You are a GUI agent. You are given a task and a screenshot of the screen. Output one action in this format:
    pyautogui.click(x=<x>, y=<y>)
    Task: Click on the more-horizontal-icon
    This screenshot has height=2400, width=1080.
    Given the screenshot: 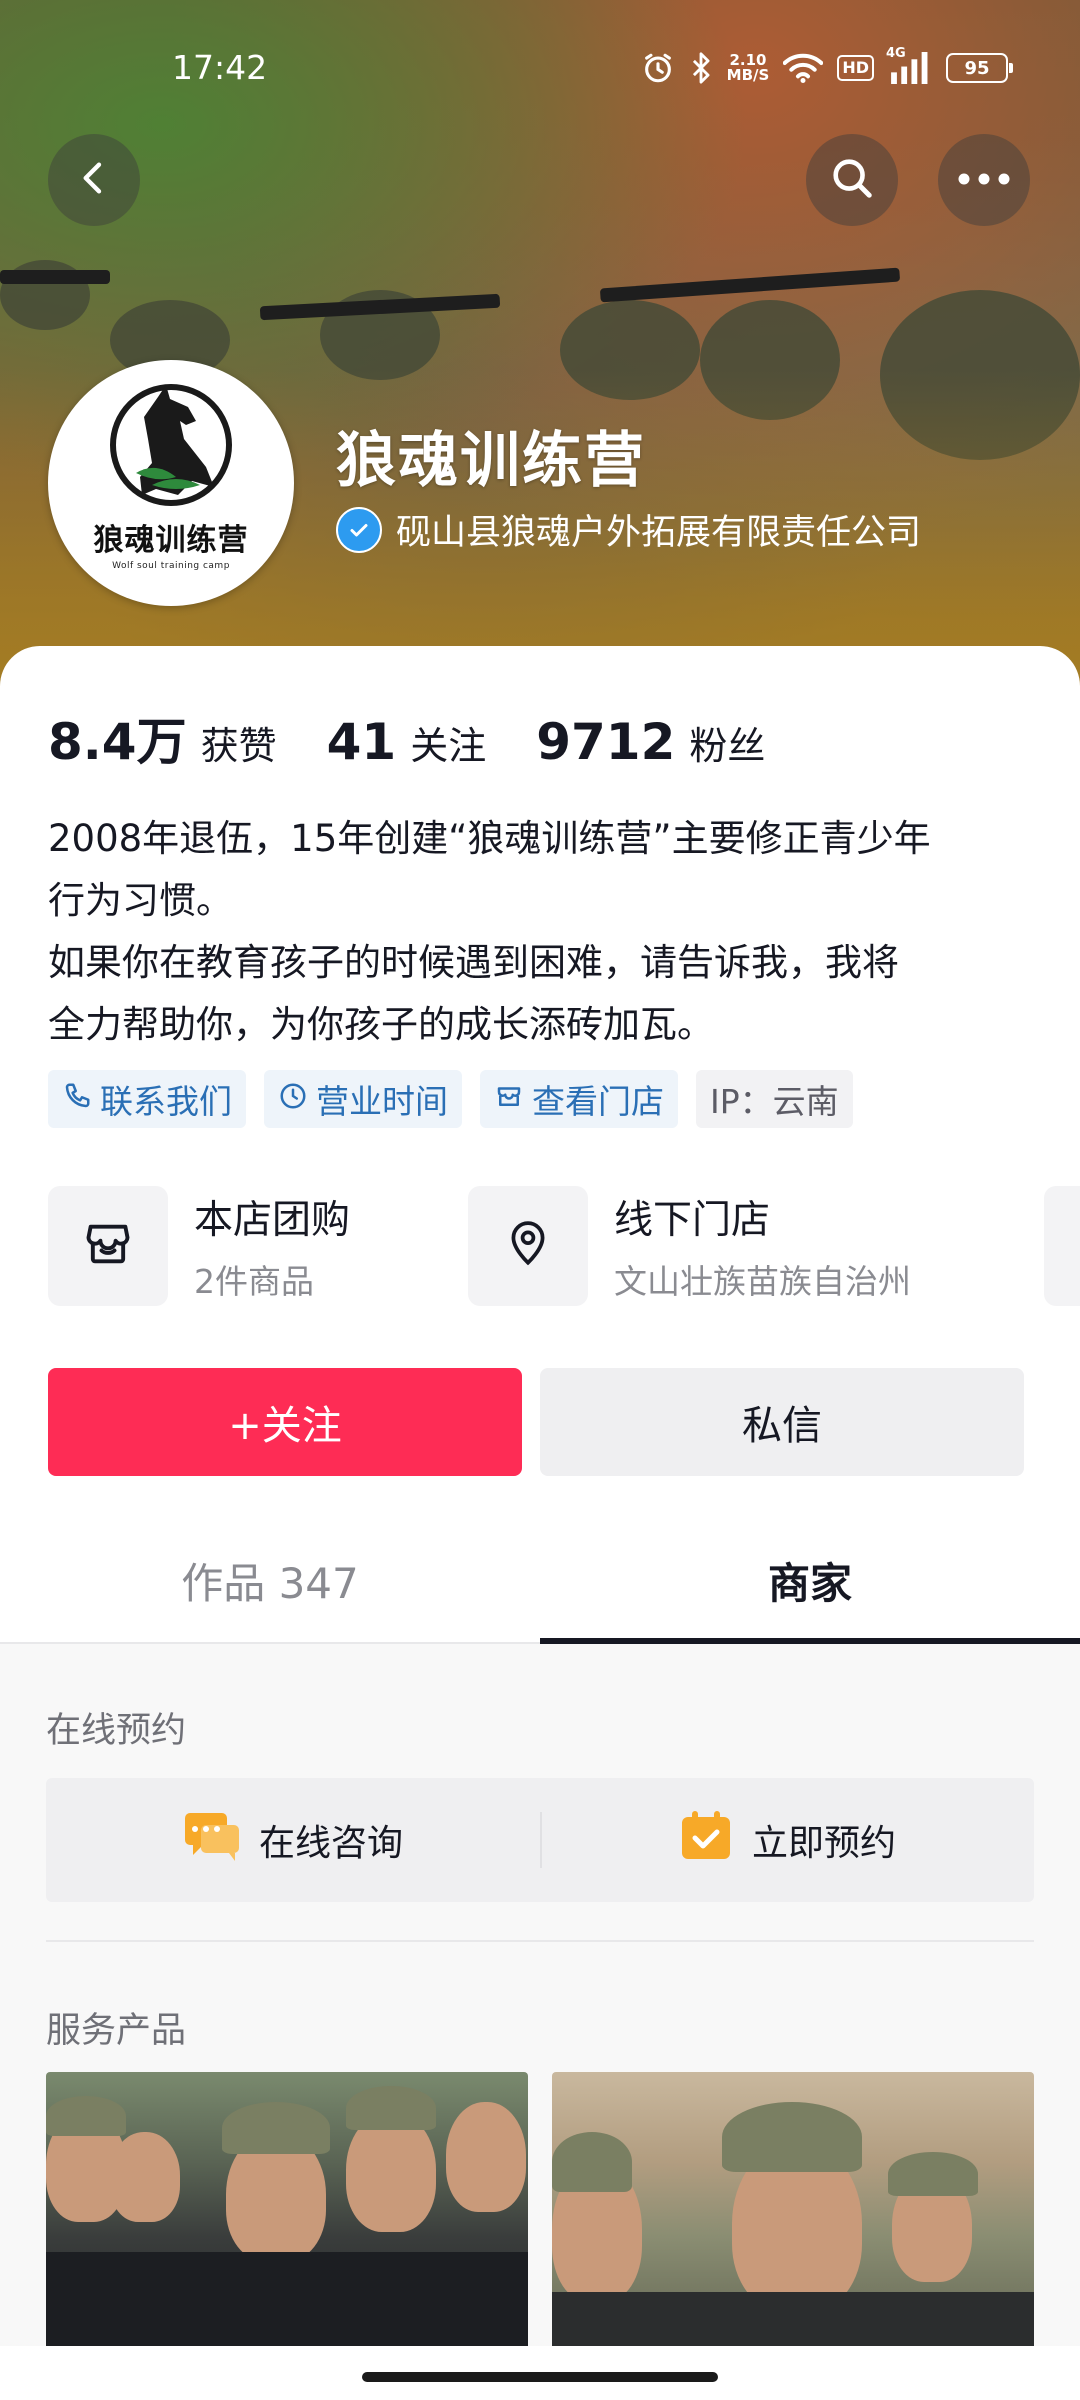 What is the action you would take?
    pyautogui.click(x=984, y=180)
    